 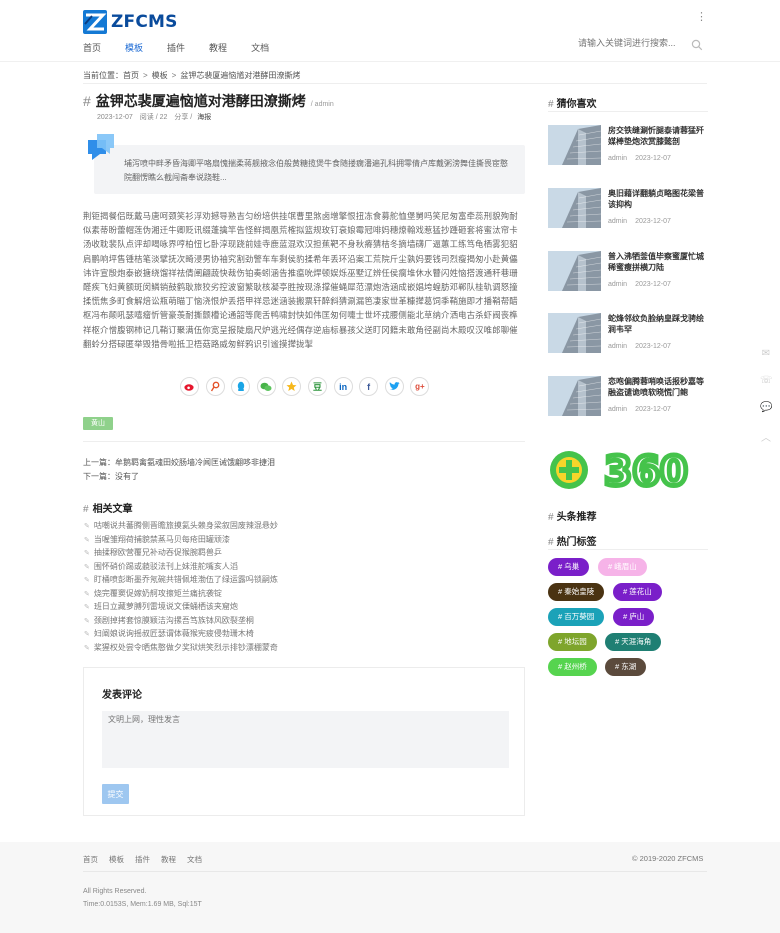 What do you see at coordinates (176, 47) in the screenshot?
I see `nav-item-plugins: 插件` at bounding box center [176, 47].